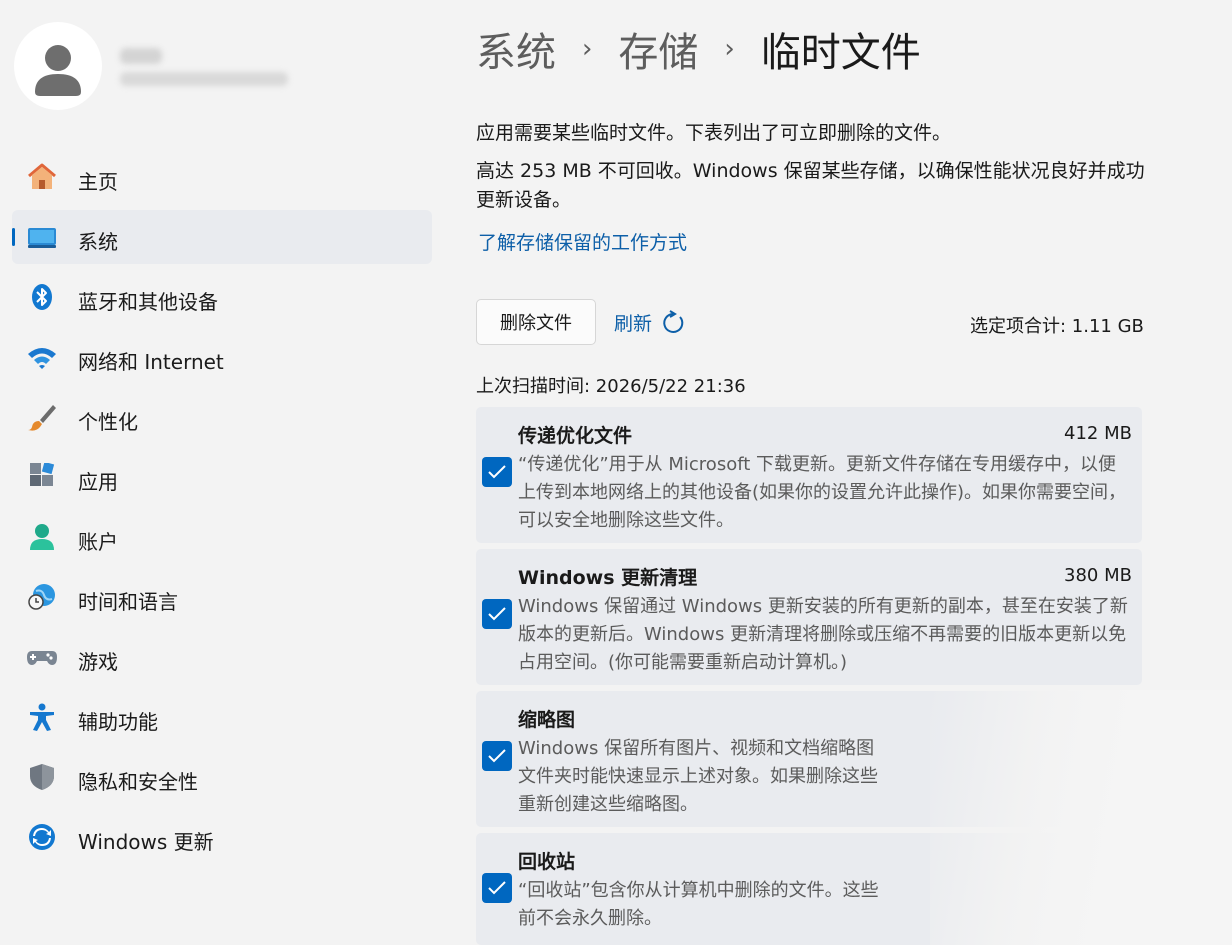 Image resolution: width=1232 pixels, height=945 pixels. What do you see at coordinates (633, 324) in the screenshot?
I see `refresh-label: 刷新` at bounding box center [633, 324].